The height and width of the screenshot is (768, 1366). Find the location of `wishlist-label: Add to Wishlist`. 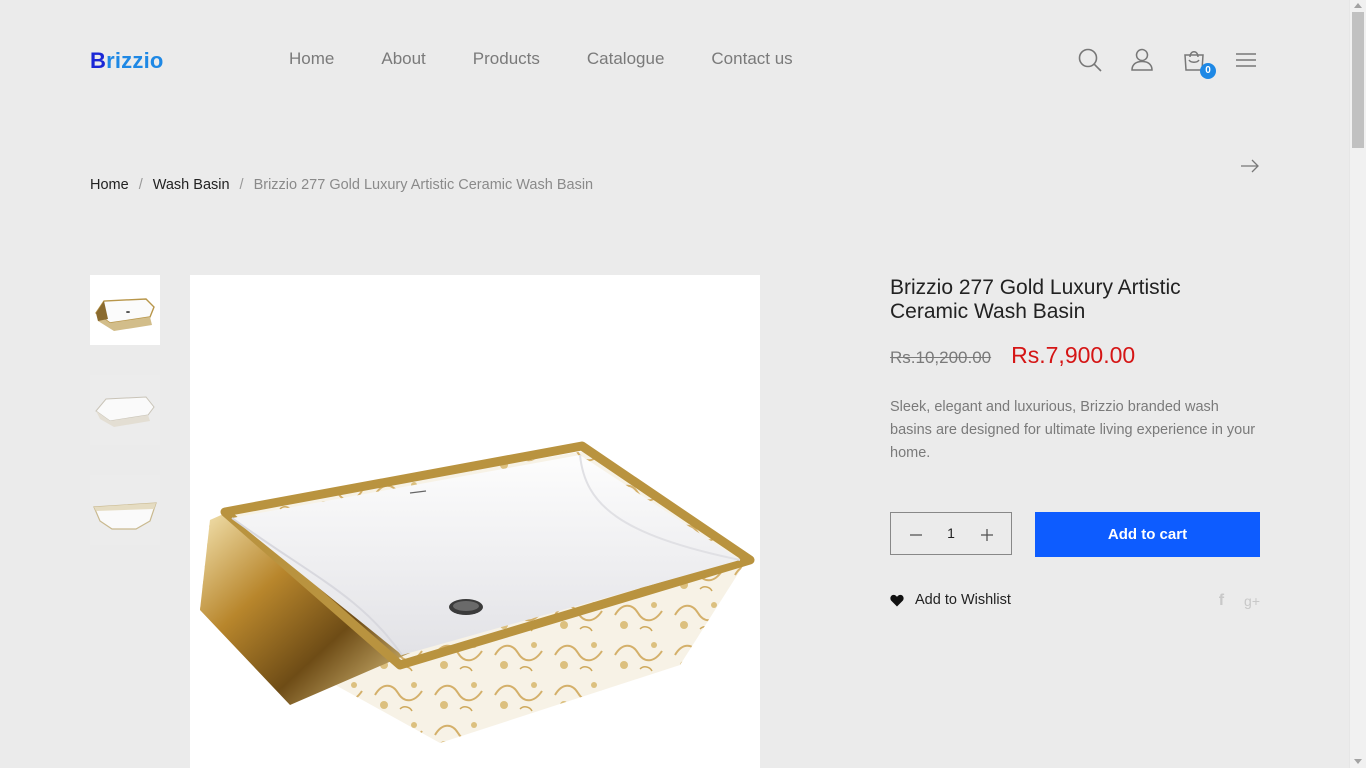

wishlist-label: Add to Wishlist is located at coordinates (963, 600).